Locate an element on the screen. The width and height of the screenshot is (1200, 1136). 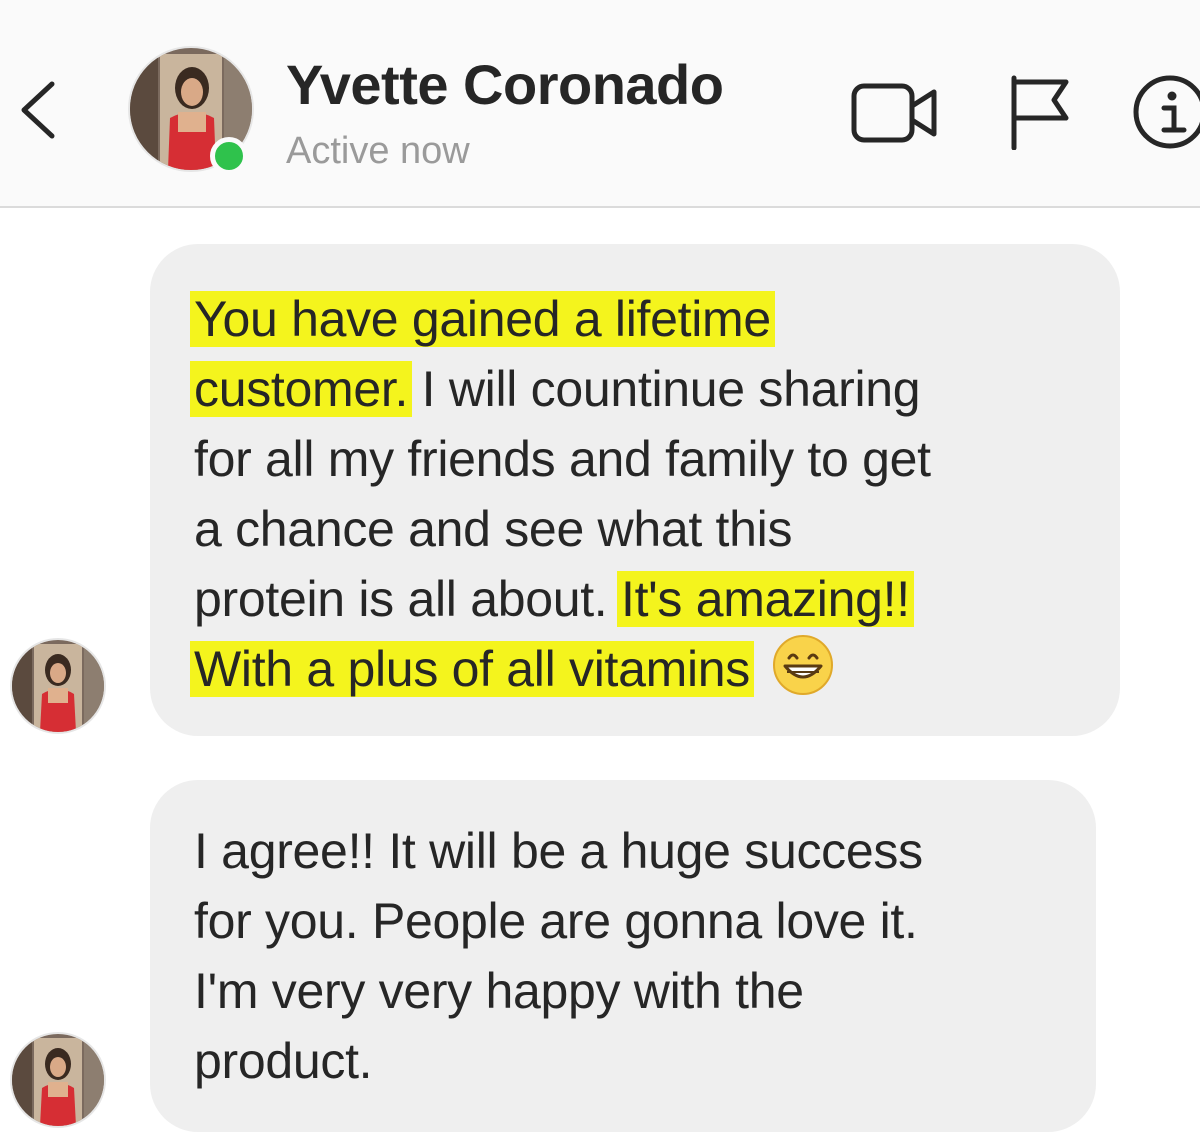
message-line: protein is all about. It's amazing!! is located at coordinates (554, 599).